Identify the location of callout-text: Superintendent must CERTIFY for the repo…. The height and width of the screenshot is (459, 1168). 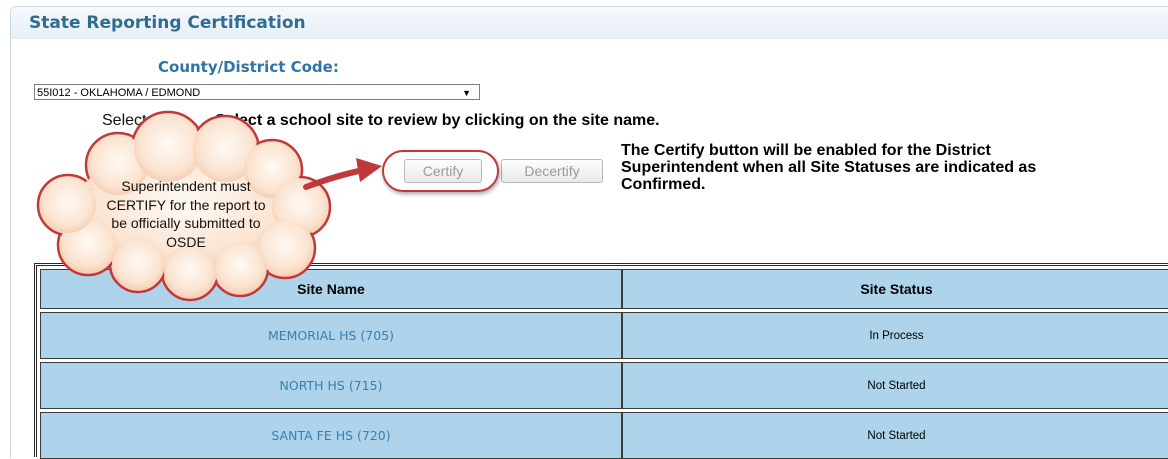
(186, 214).